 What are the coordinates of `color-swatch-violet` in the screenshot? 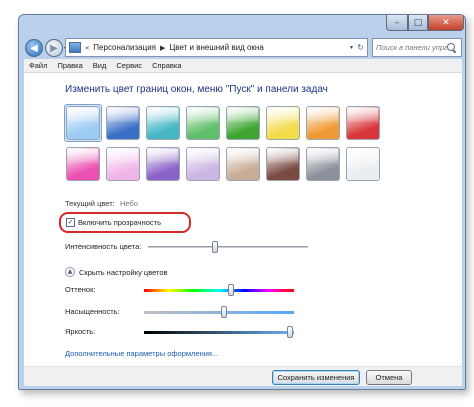 It's located at (163, 164).